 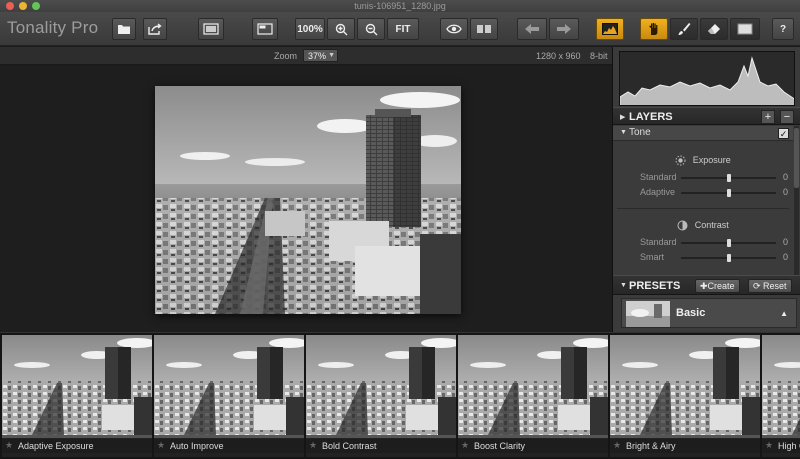 What do you see at coordinates (784, 313) in the screenshot?
I see `chevron-up-icon: ▲` at bounding box center [784, 313].